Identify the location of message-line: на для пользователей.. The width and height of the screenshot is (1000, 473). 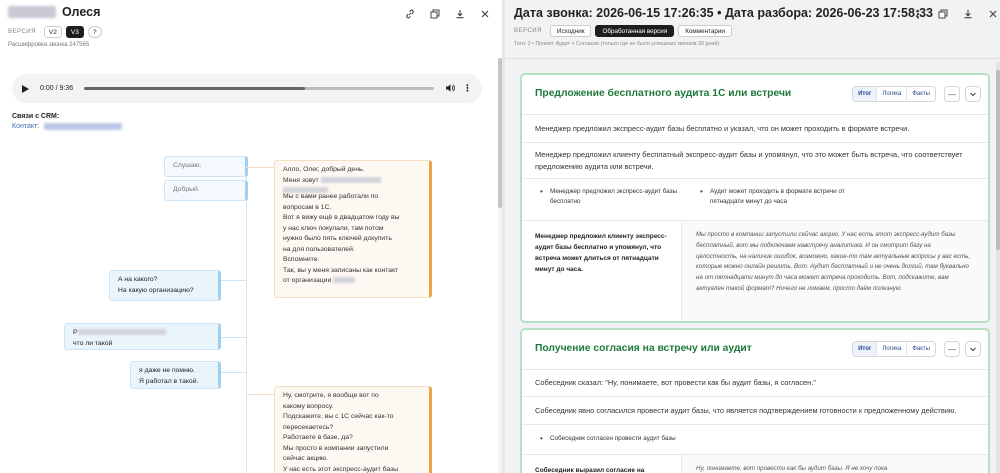
(319, 249).